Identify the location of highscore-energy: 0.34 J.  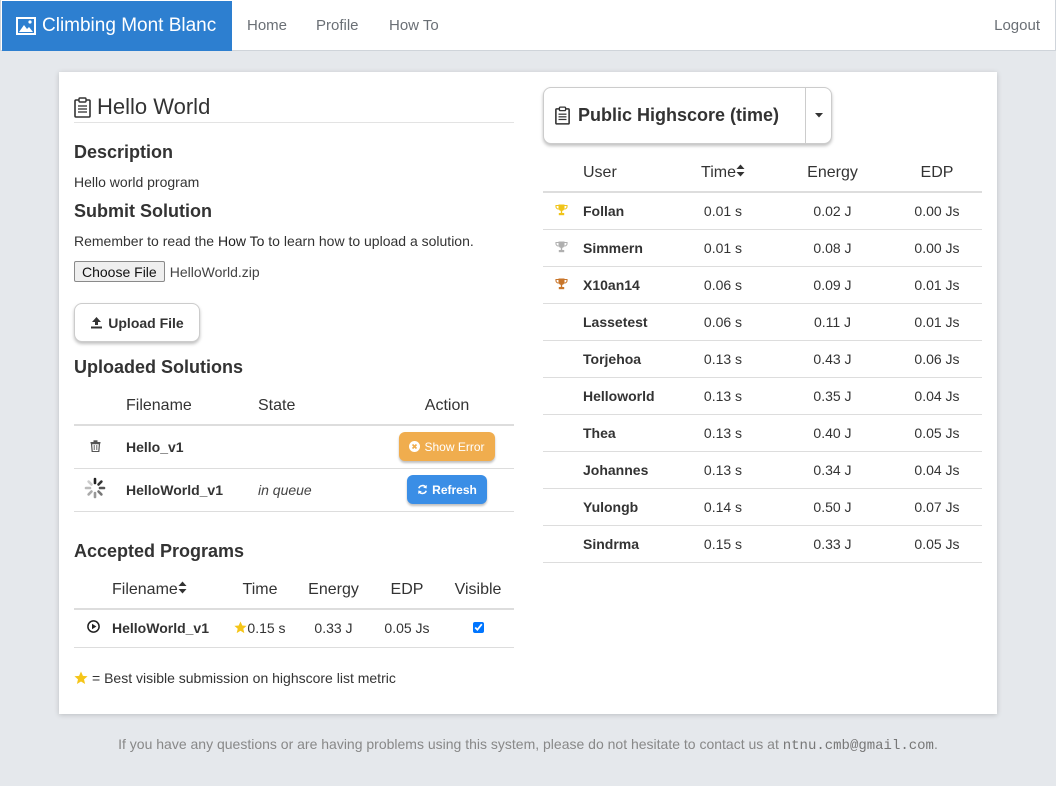
(832, 470).